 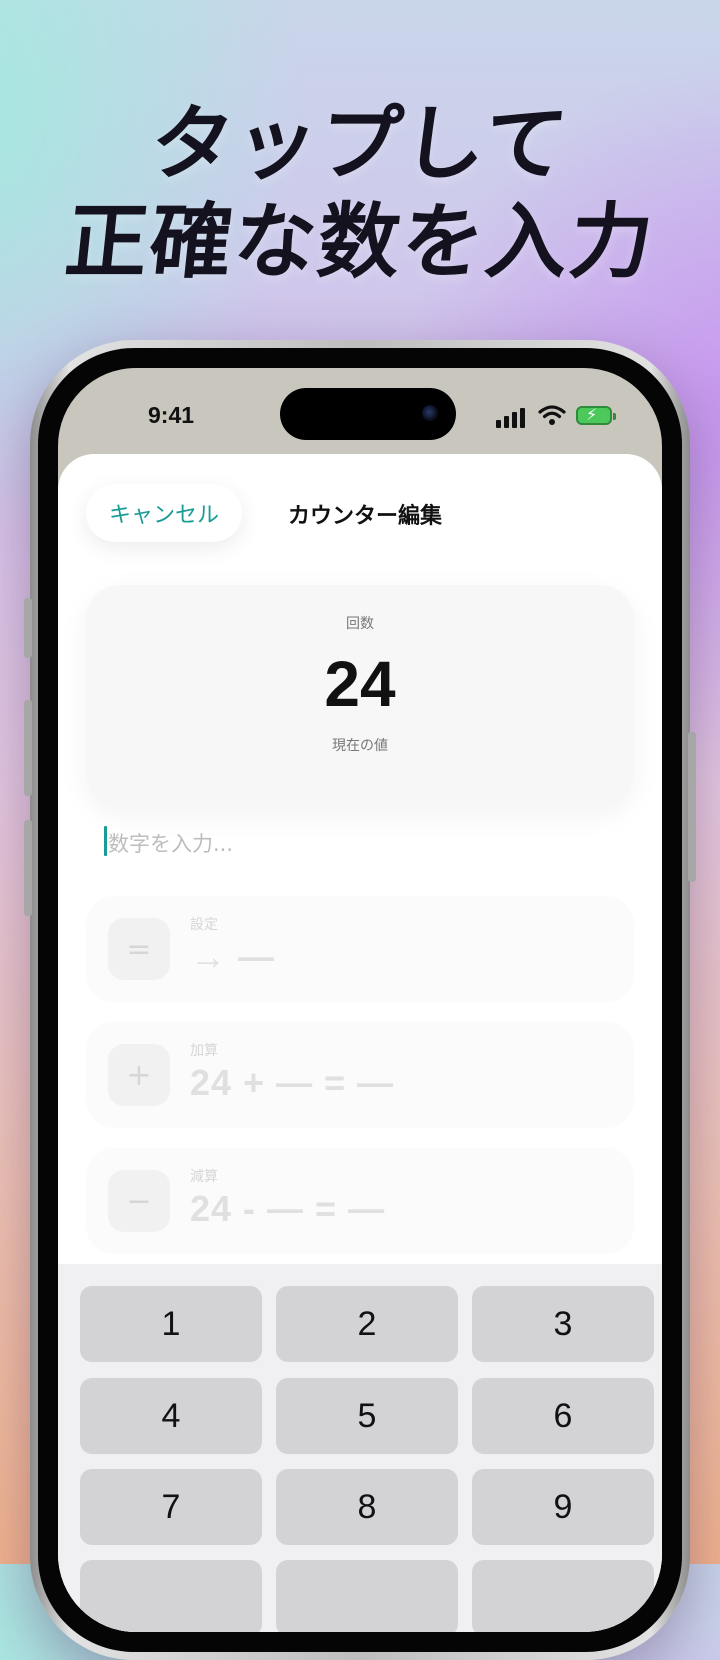 What do you see at coordinates (368, 414) in the screenshot?
I see `dynamic-island` at bounding box center [368, 414].